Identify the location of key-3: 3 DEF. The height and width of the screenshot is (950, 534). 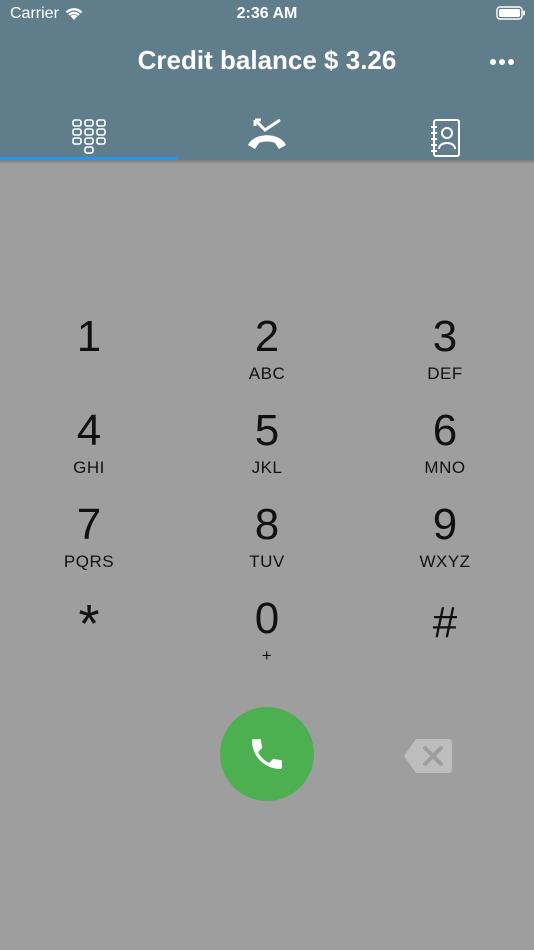
(445, 355).